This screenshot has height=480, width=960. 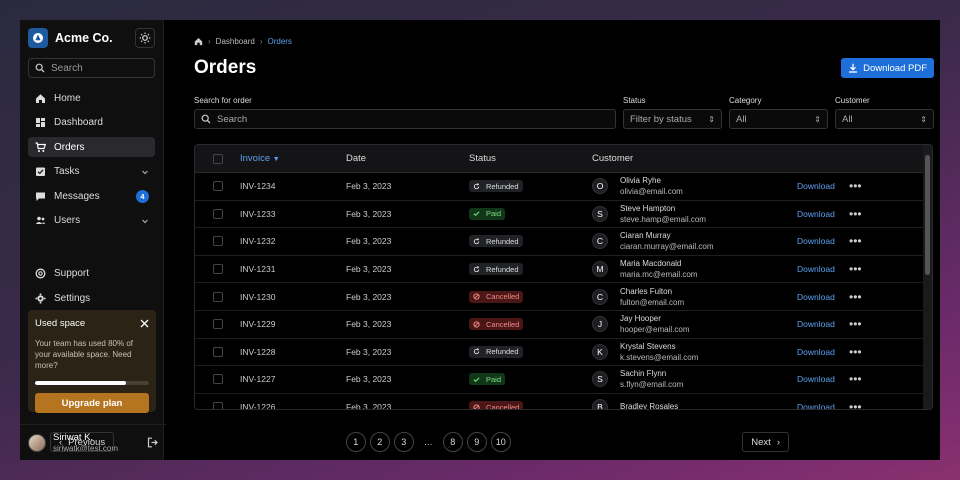 I want to click on invoice-cell: INV-1230, so click(x=258, y=296).